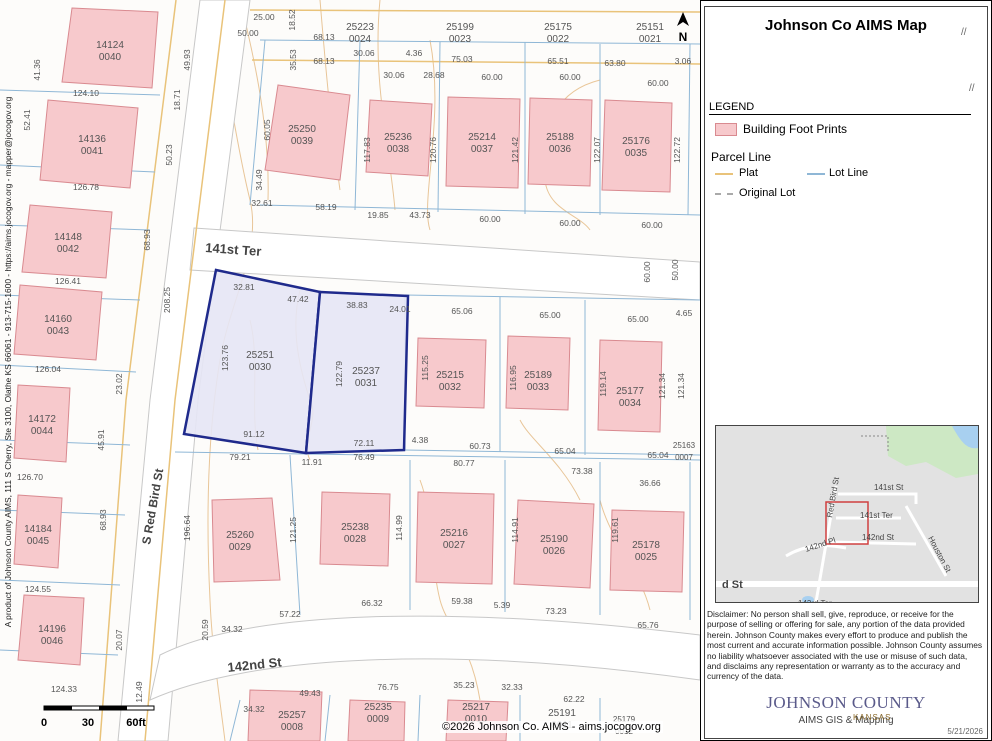 This screenshot has height=741, width=992. I want to click on dimension-label: 34.32, so click(232, 629).